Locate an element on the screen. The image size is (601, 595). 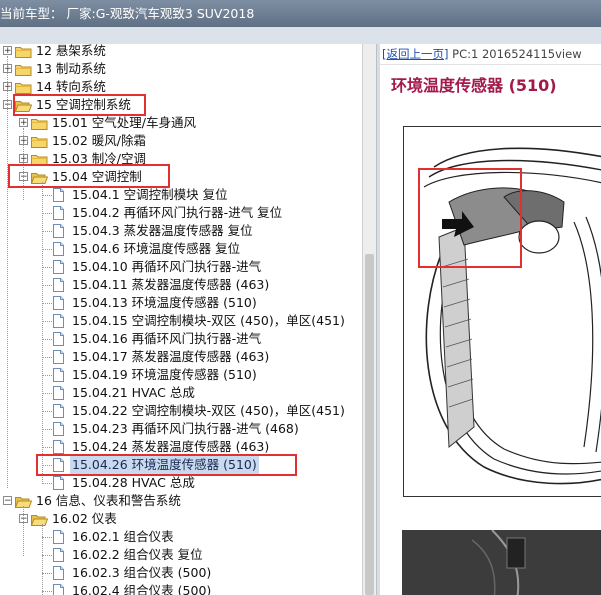
tree-item-label: 15.04.3 蒸发器温度传感器 复位 is located at coordinates (162, 230).